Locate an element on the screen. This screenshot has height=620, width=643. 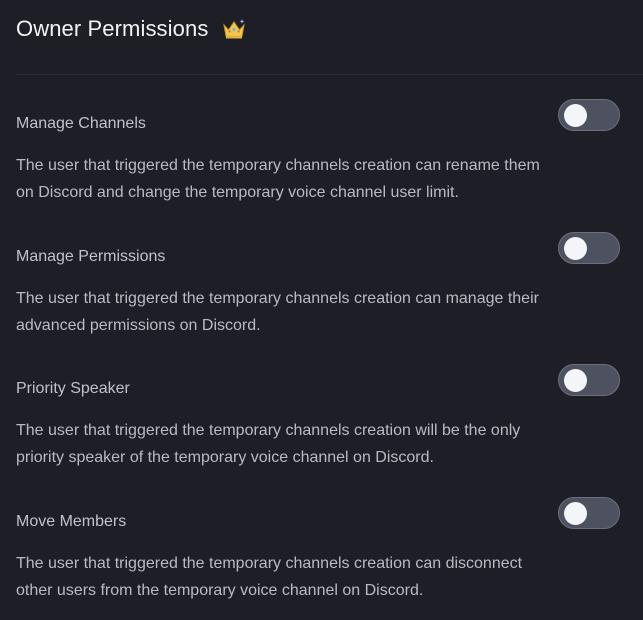
manage-channels-toggle is located at coordinates (589, 115).